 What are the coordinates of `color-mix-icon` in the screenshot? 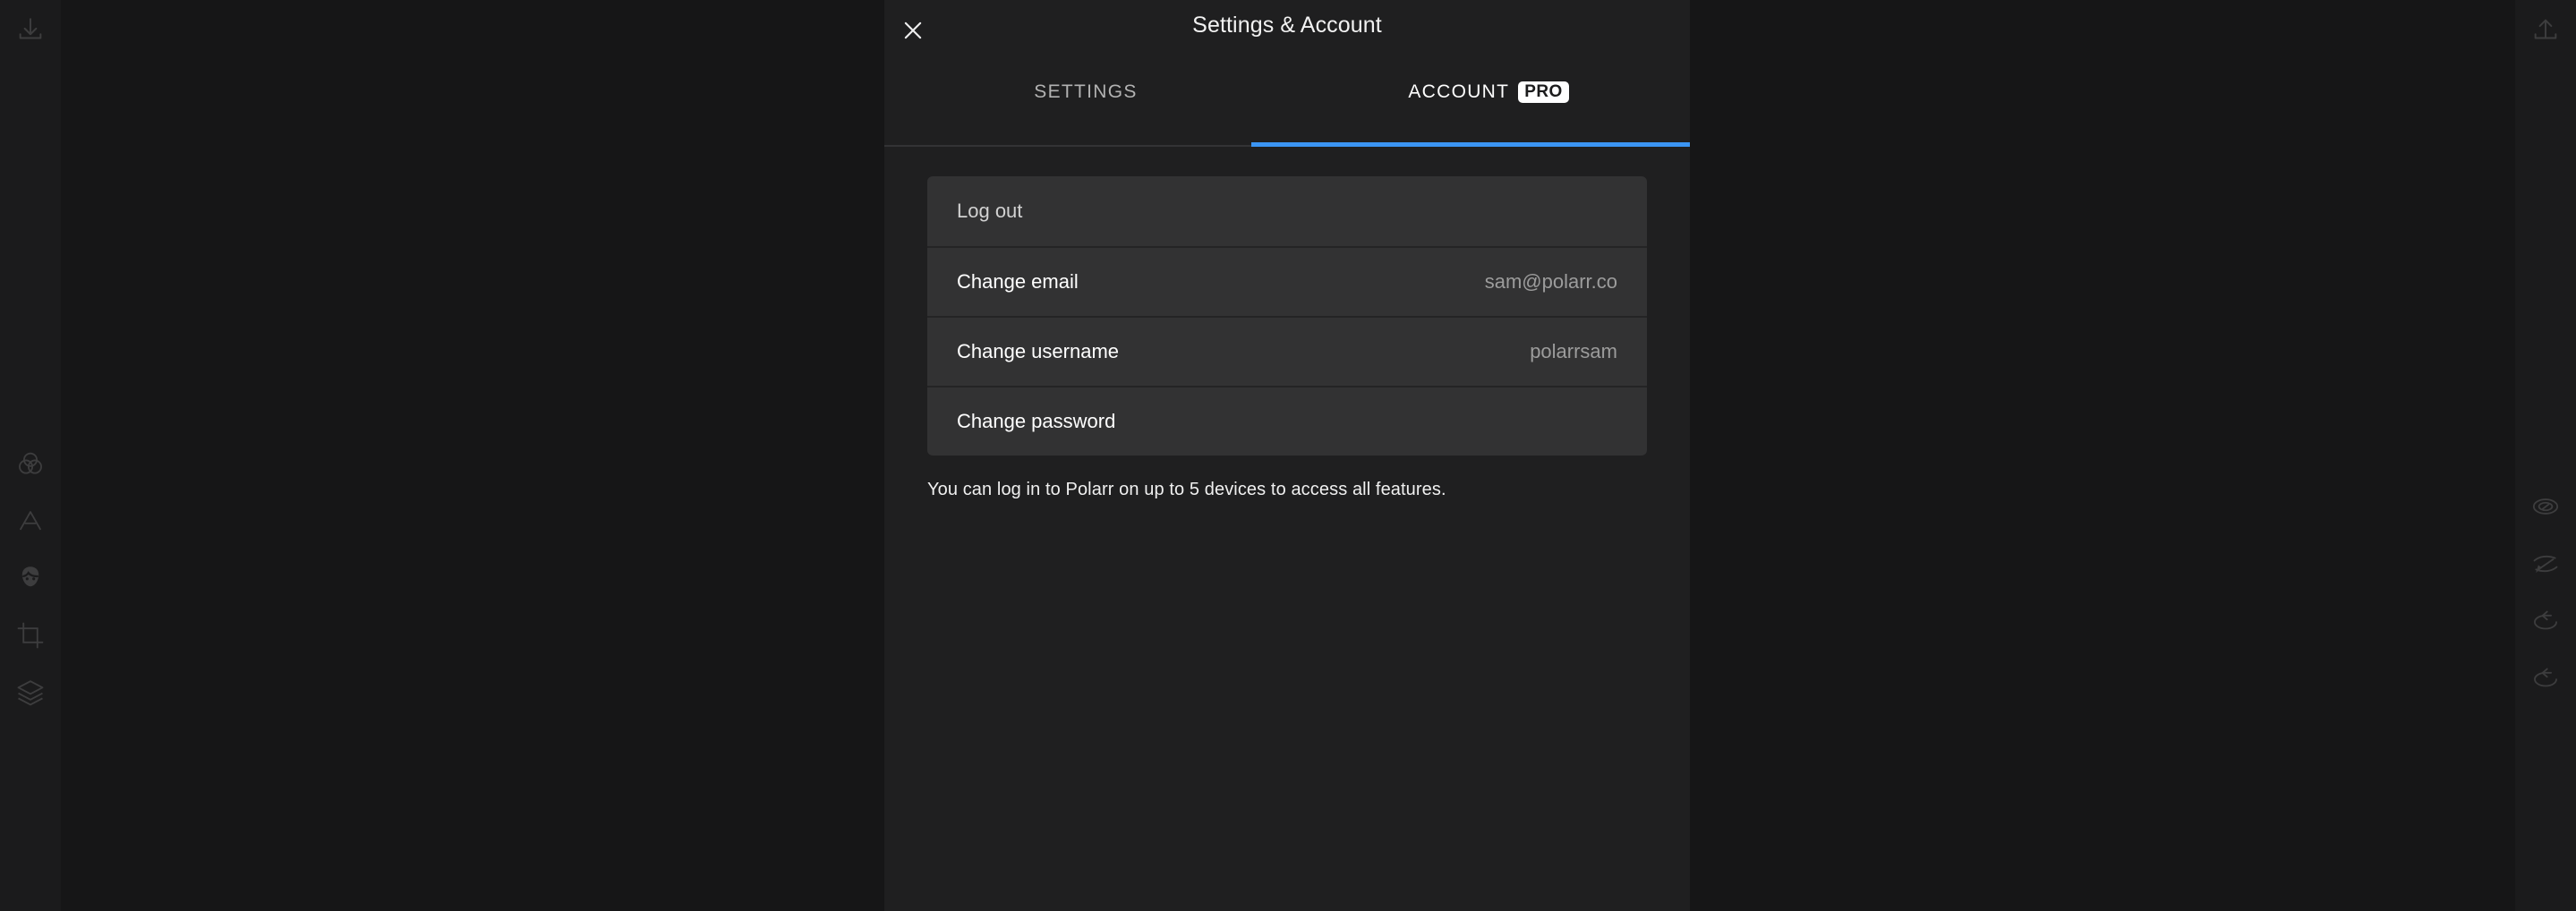 It's located at (30, 463).